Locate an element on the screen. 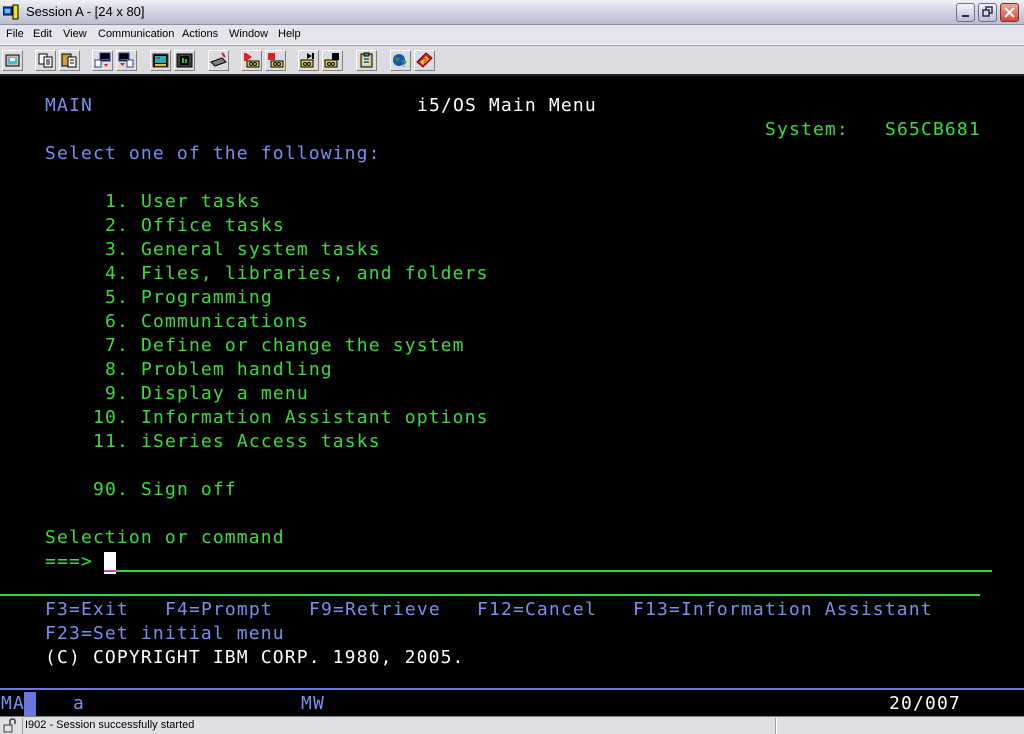 This screenshot has width=1024, height=734. menu-help: Help is located at coordinates (289, 34).